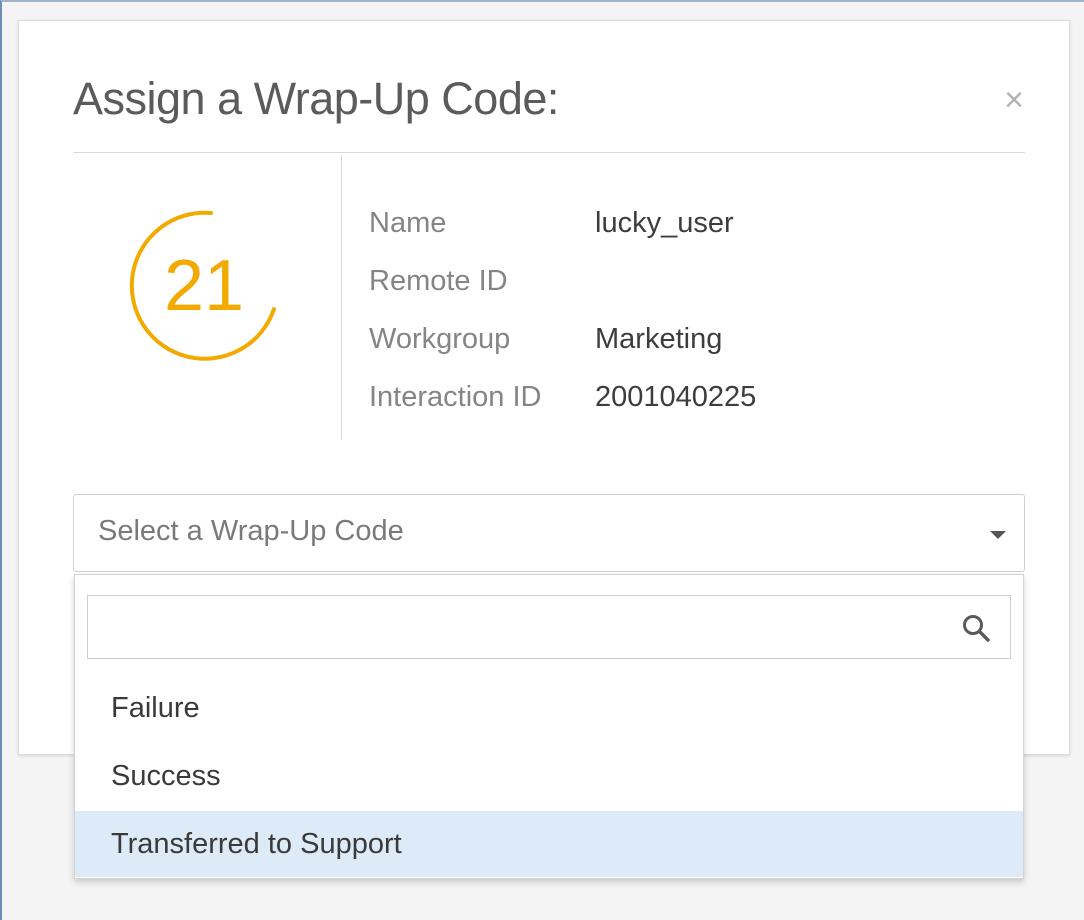 The height and width of the screenshot is (920, 1084). Describe the element at coordinates (549, 776) in the screenshot. I see `option-success: Success` at that location.